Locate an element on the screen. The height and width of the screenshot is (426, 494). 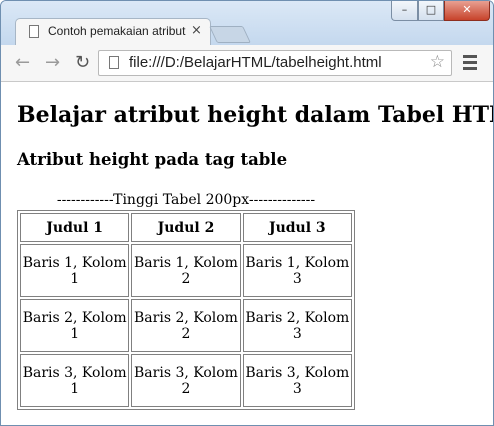
back-arrow-icon: ← is located at coordinates (22, 62).